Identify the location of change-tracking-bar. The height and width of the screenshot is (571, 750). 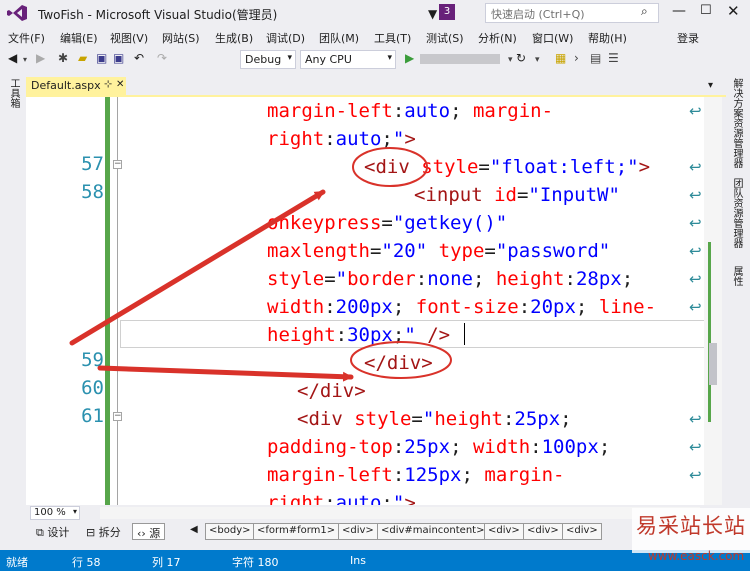
(107, 301).